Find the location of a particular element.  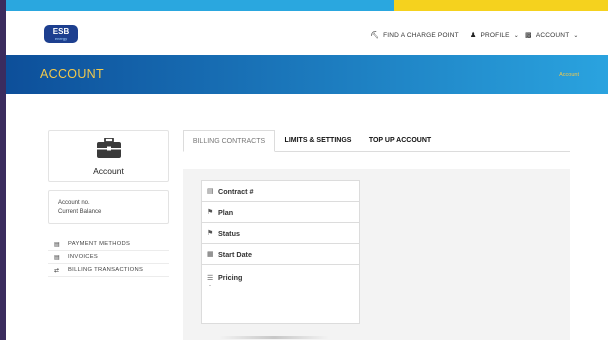

account-menu-label: ACCOUNT is located at coordinates (552, 35).